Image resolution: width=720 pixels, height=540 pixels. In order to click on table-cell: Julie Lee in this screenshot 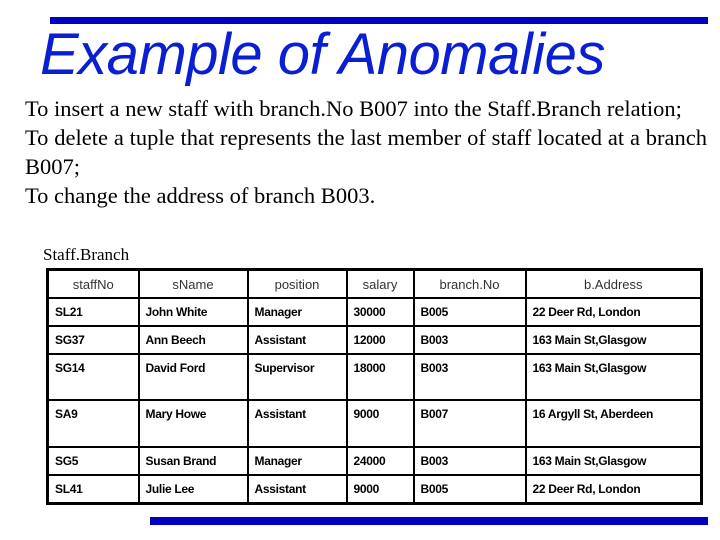, I will do `click(193, 489)`.